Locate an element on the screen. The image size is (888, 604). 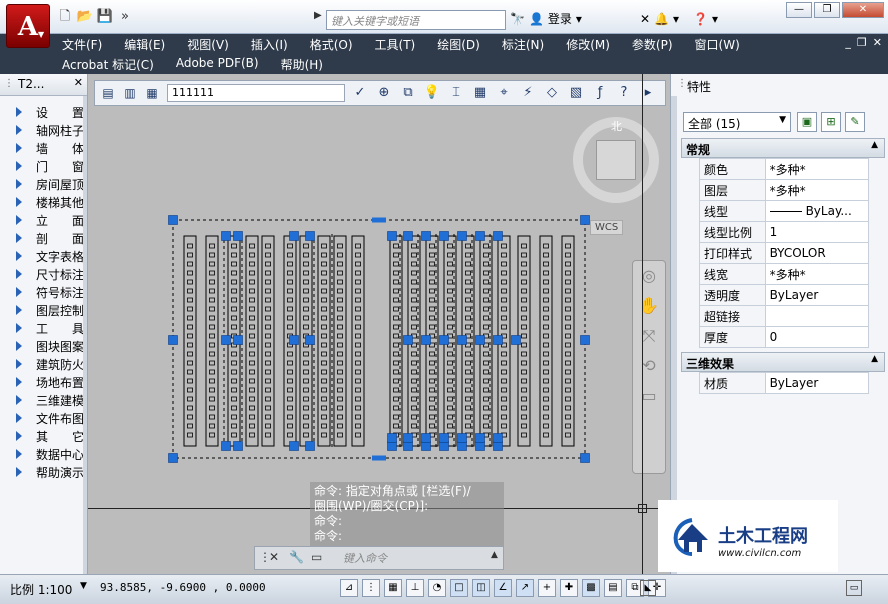
property-value: *多种* is located at coordinates (817, 274).